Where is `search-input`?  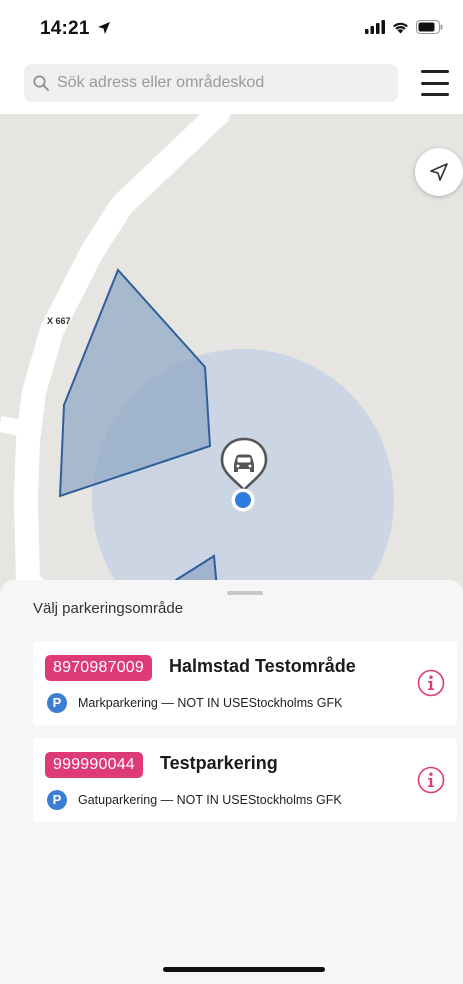 search-input is located at coordinates (222, 83).